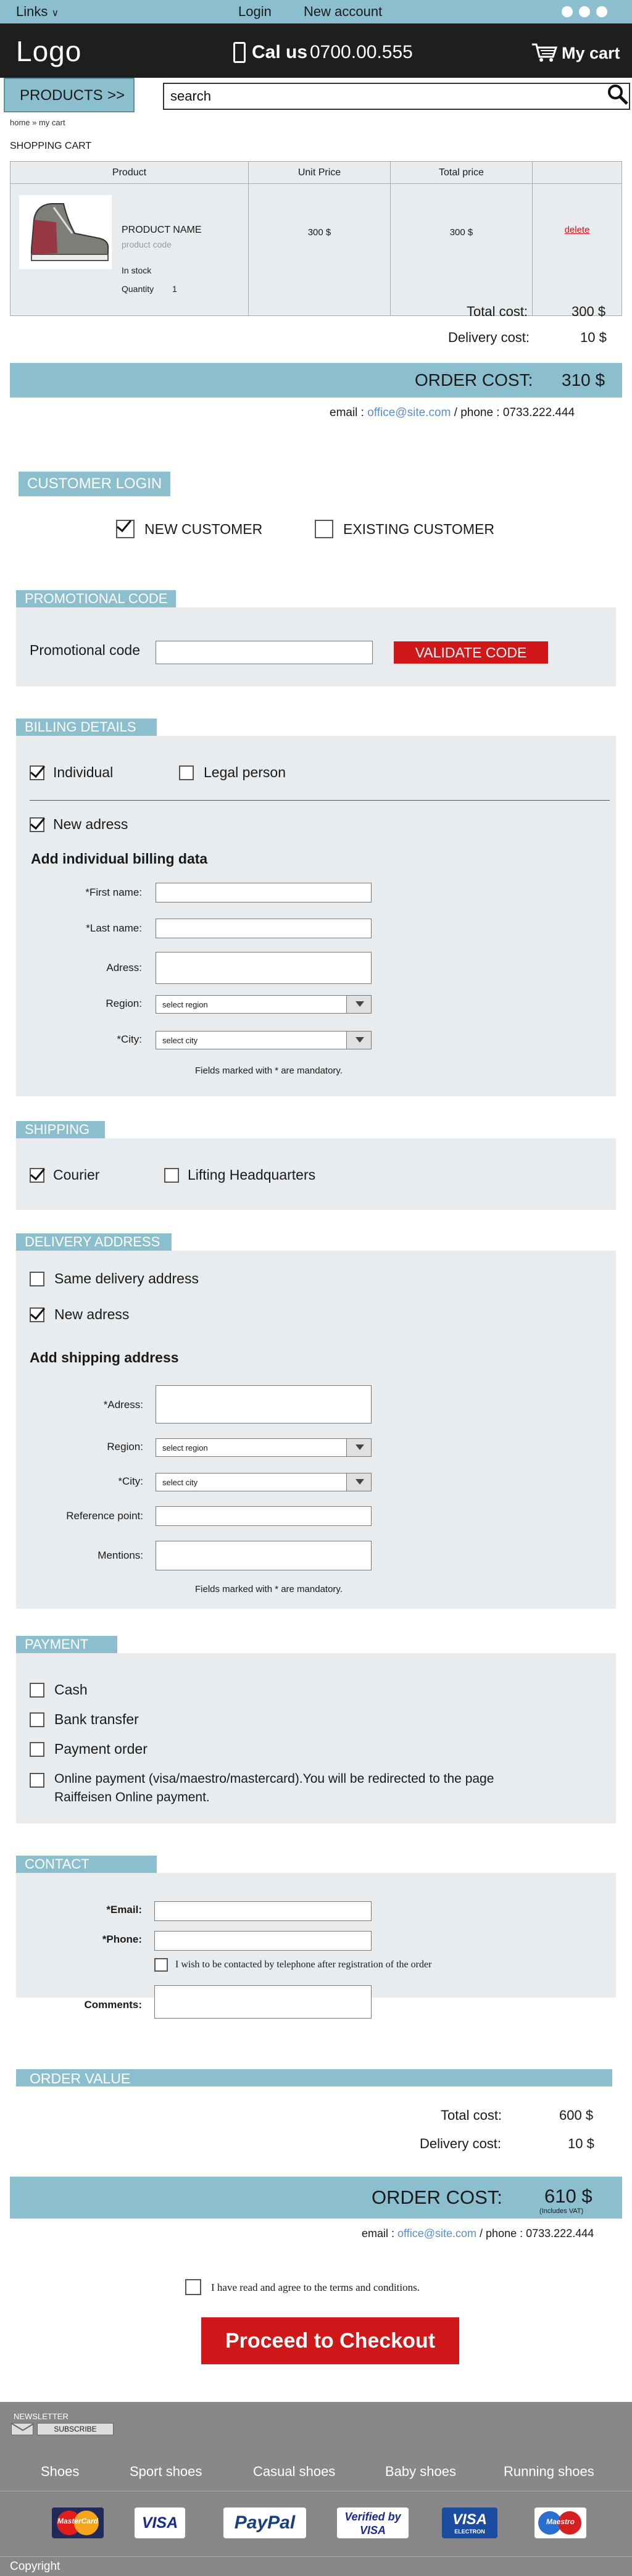 Image resolution: width=632 pixels, height=2576 pixels. Describe the element at coordinates (104, 1516) in the screenshot. I see `reference-label: Reference point:` at that location.